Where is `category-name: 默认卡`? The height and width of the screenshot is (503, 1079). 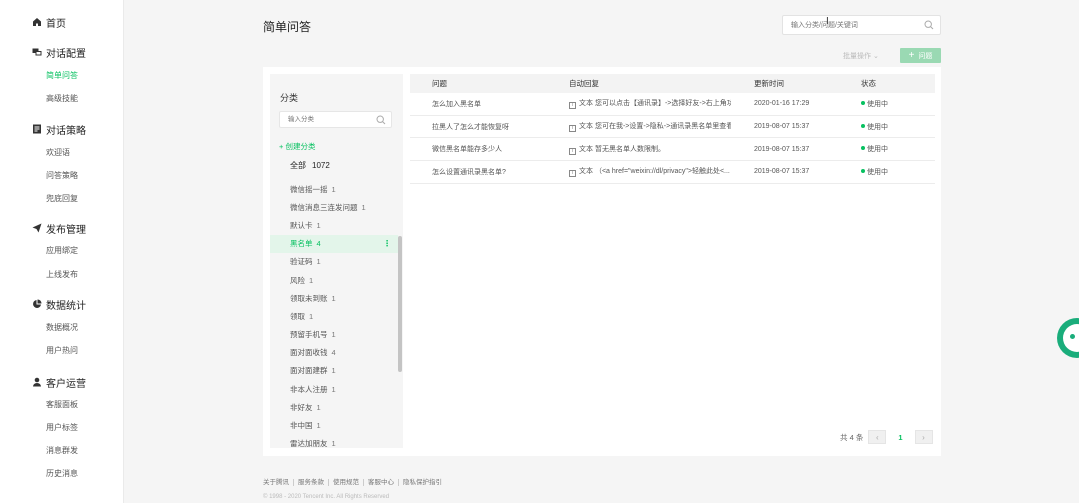 category-name: 默认卡 is located at coordinates (301, 225).